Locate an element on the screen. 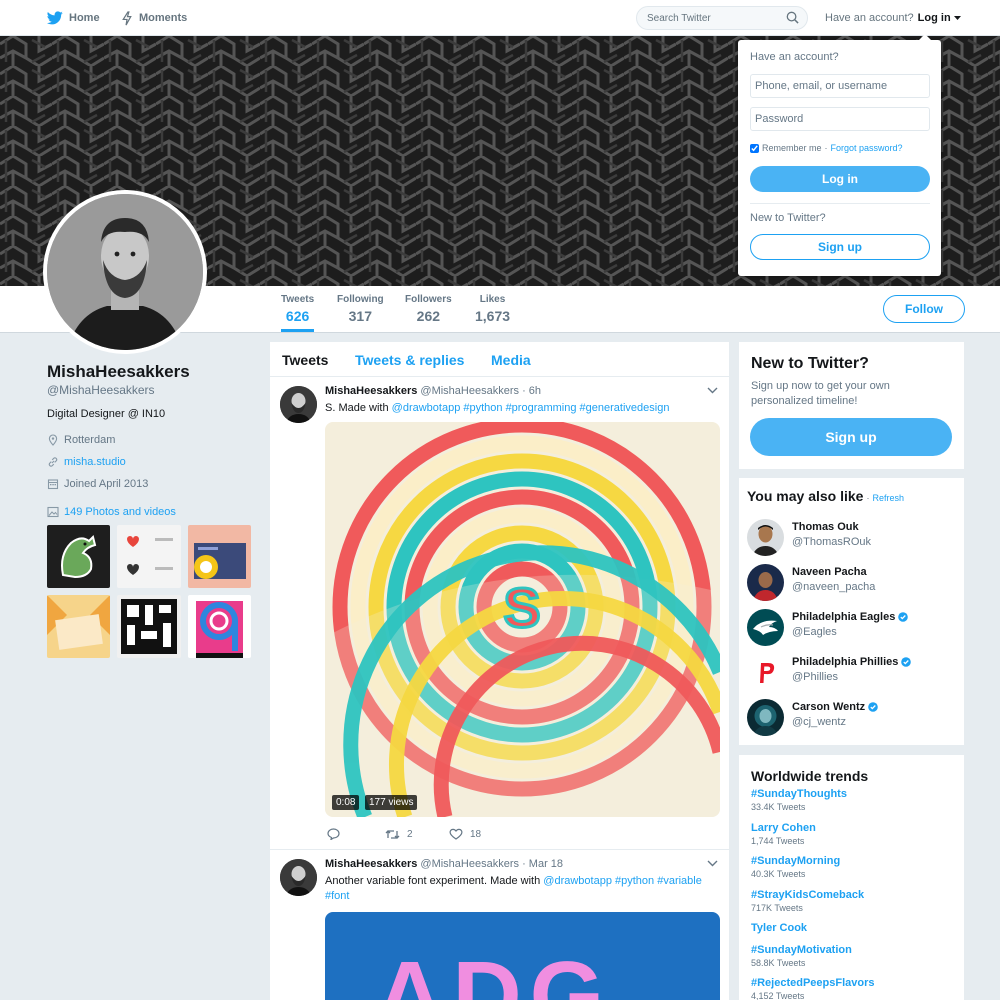 The width and height of the screenshot is (1000, 1000). stat-following-value: 317 is located at coordinates (360, 316).